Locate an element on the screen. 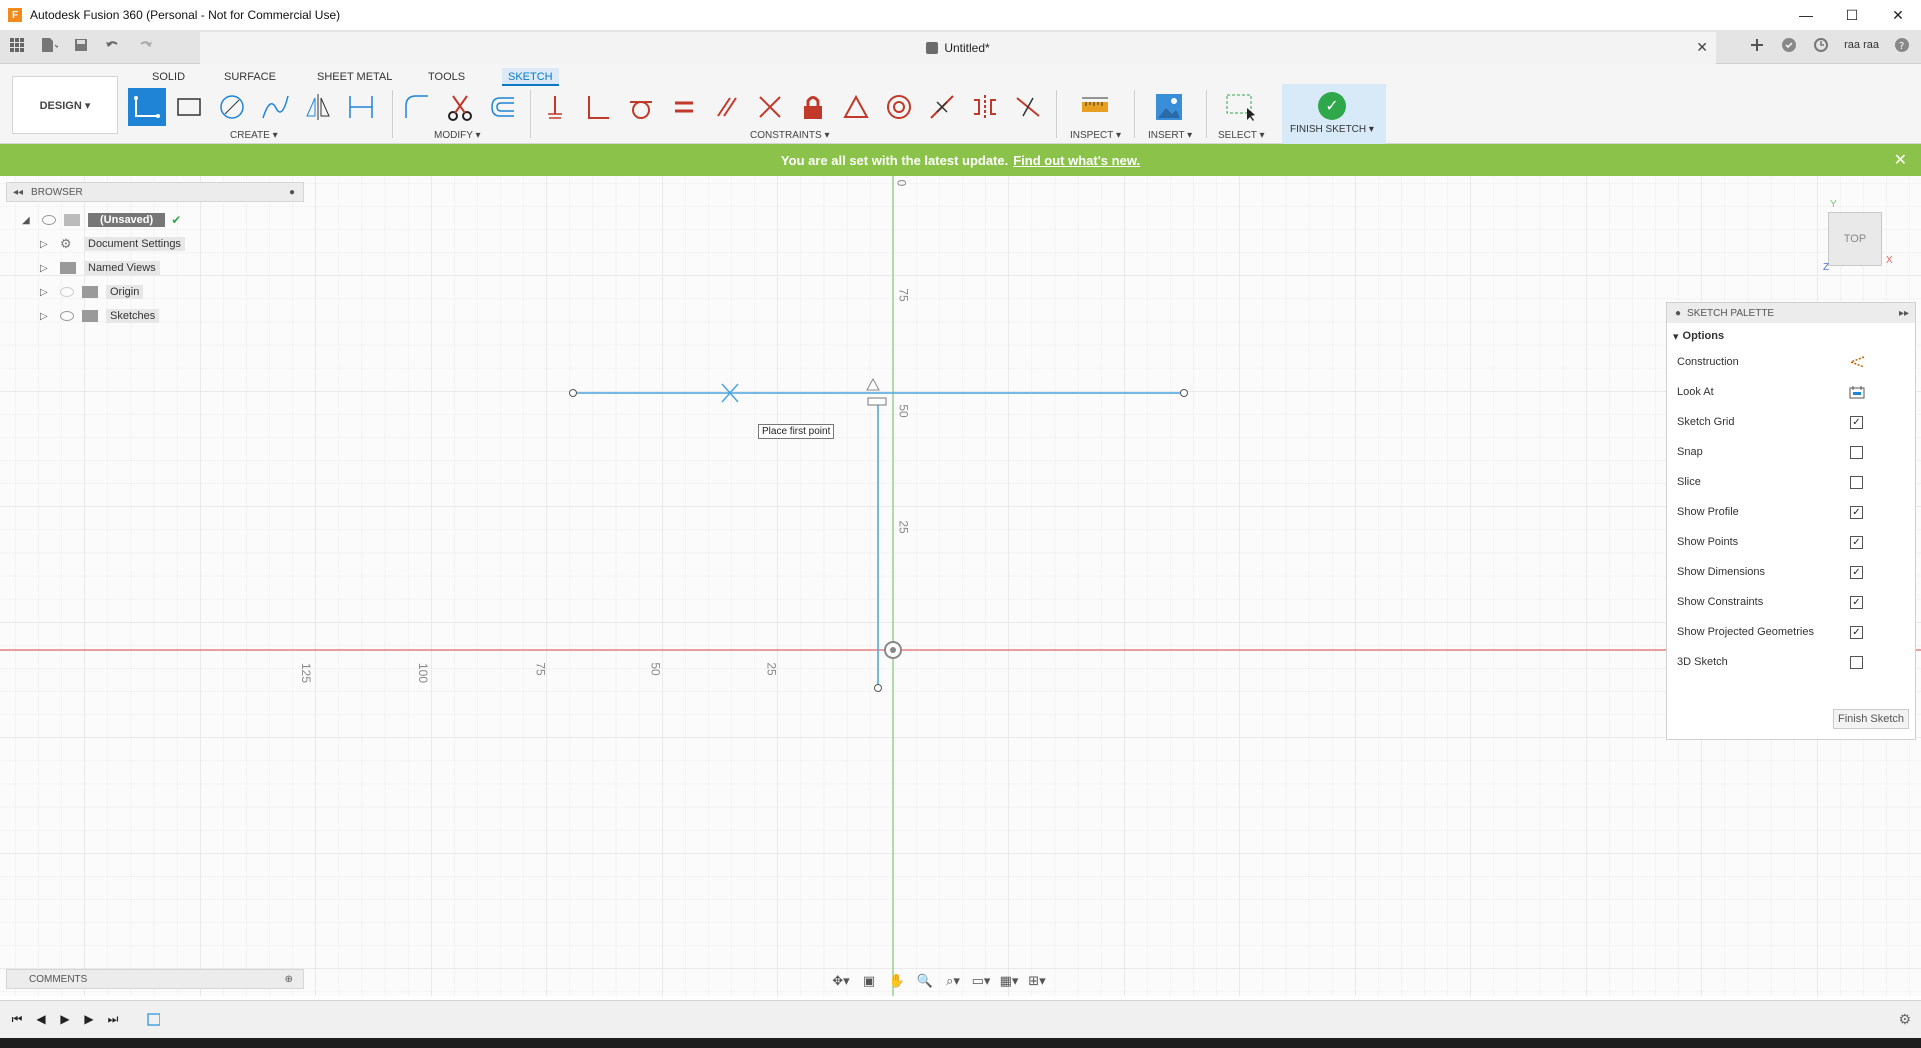 The width and height of the screenshot is (1921, 1048). offset-tool-icon is located at coordinates (503, 107).